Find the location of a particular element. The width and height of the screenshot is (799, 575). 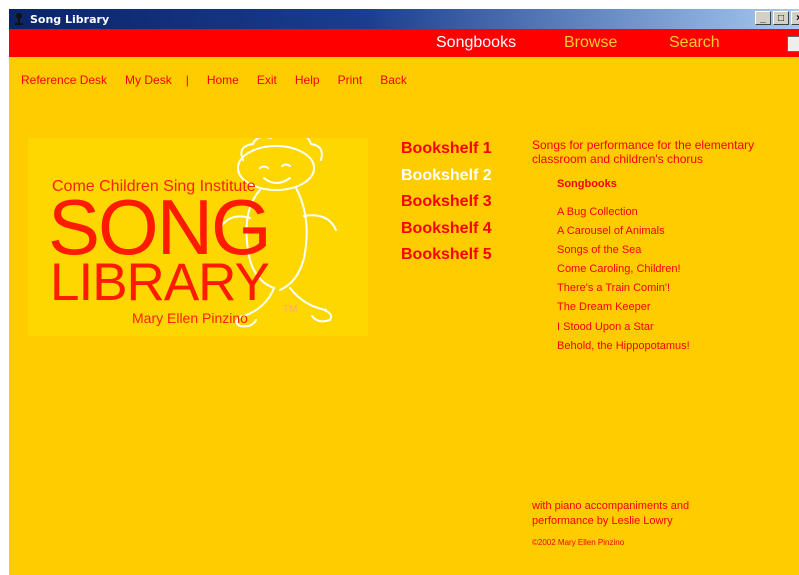

tab-browse: Browse is located at coordinates (590, 43).